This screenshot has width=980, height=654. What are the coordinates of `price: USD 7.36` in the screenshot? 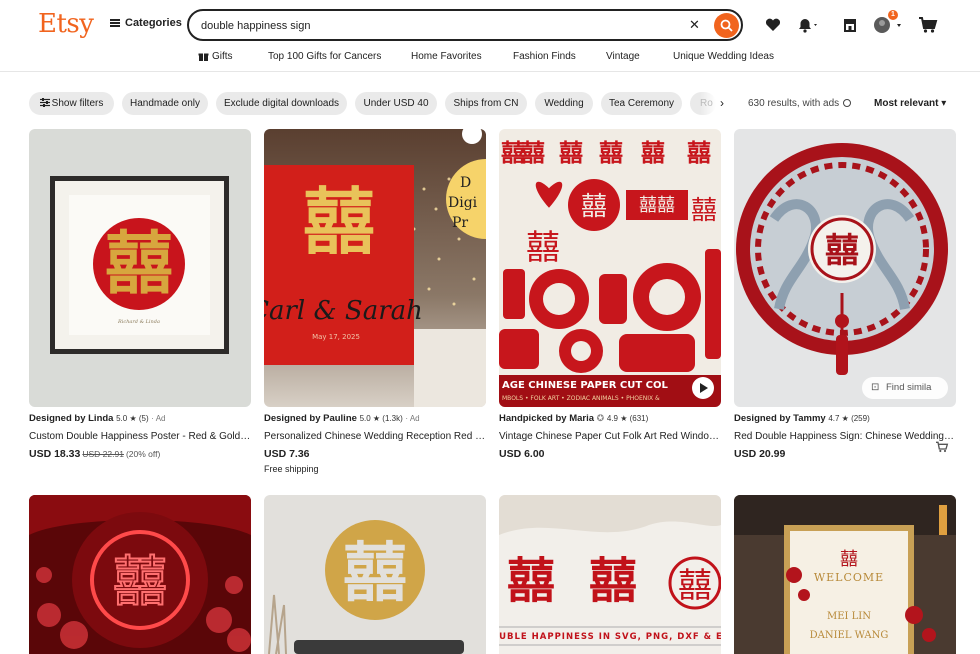 It's located at (287, 454).